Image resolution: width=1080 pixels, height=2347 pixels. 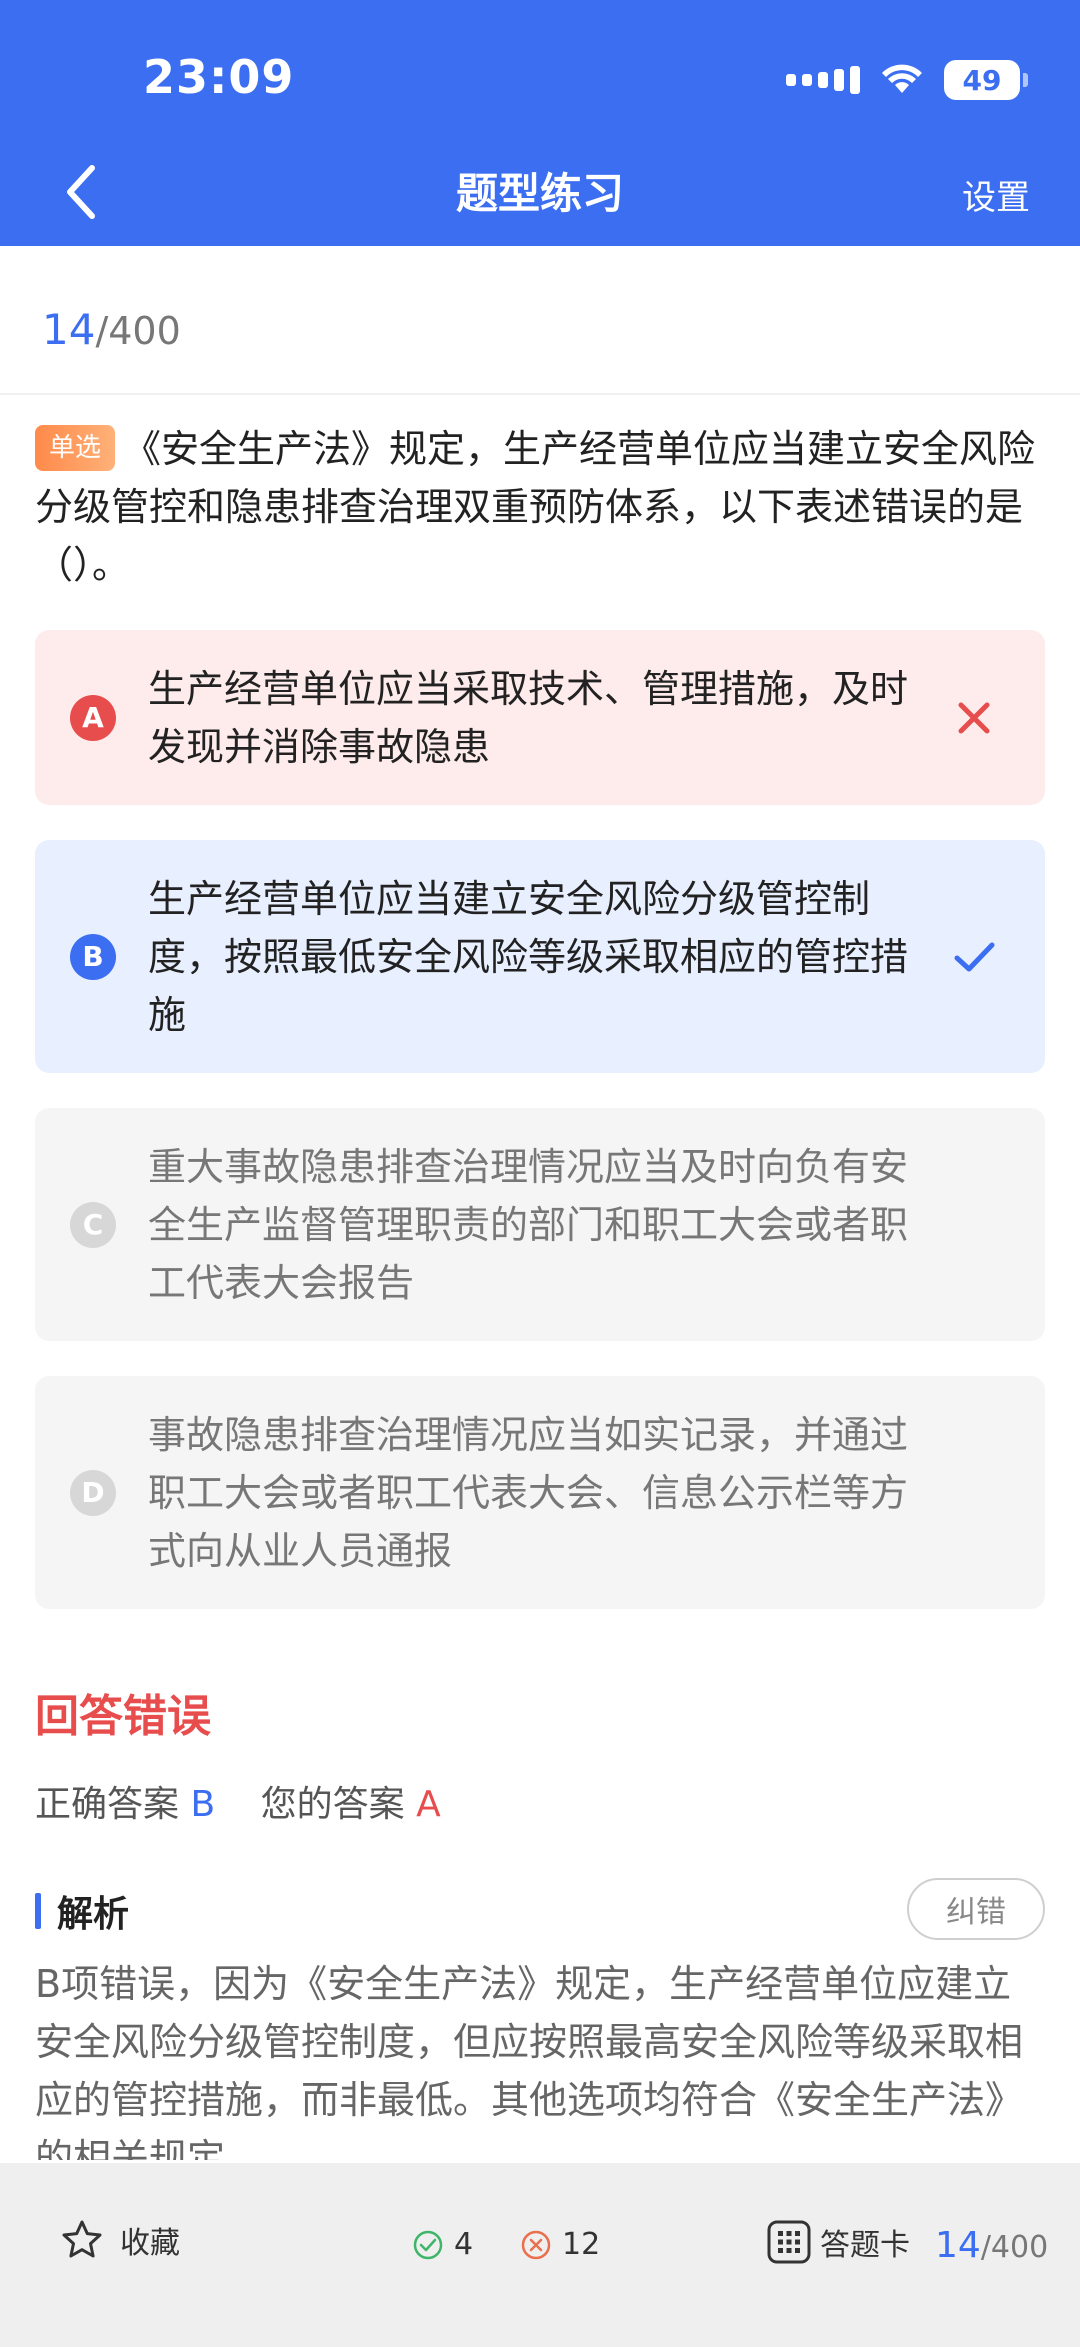 What do you see at coordinates (93, 1492) in the screenshot?
I see `option-letter: D` at bounding box center [93, 1492].